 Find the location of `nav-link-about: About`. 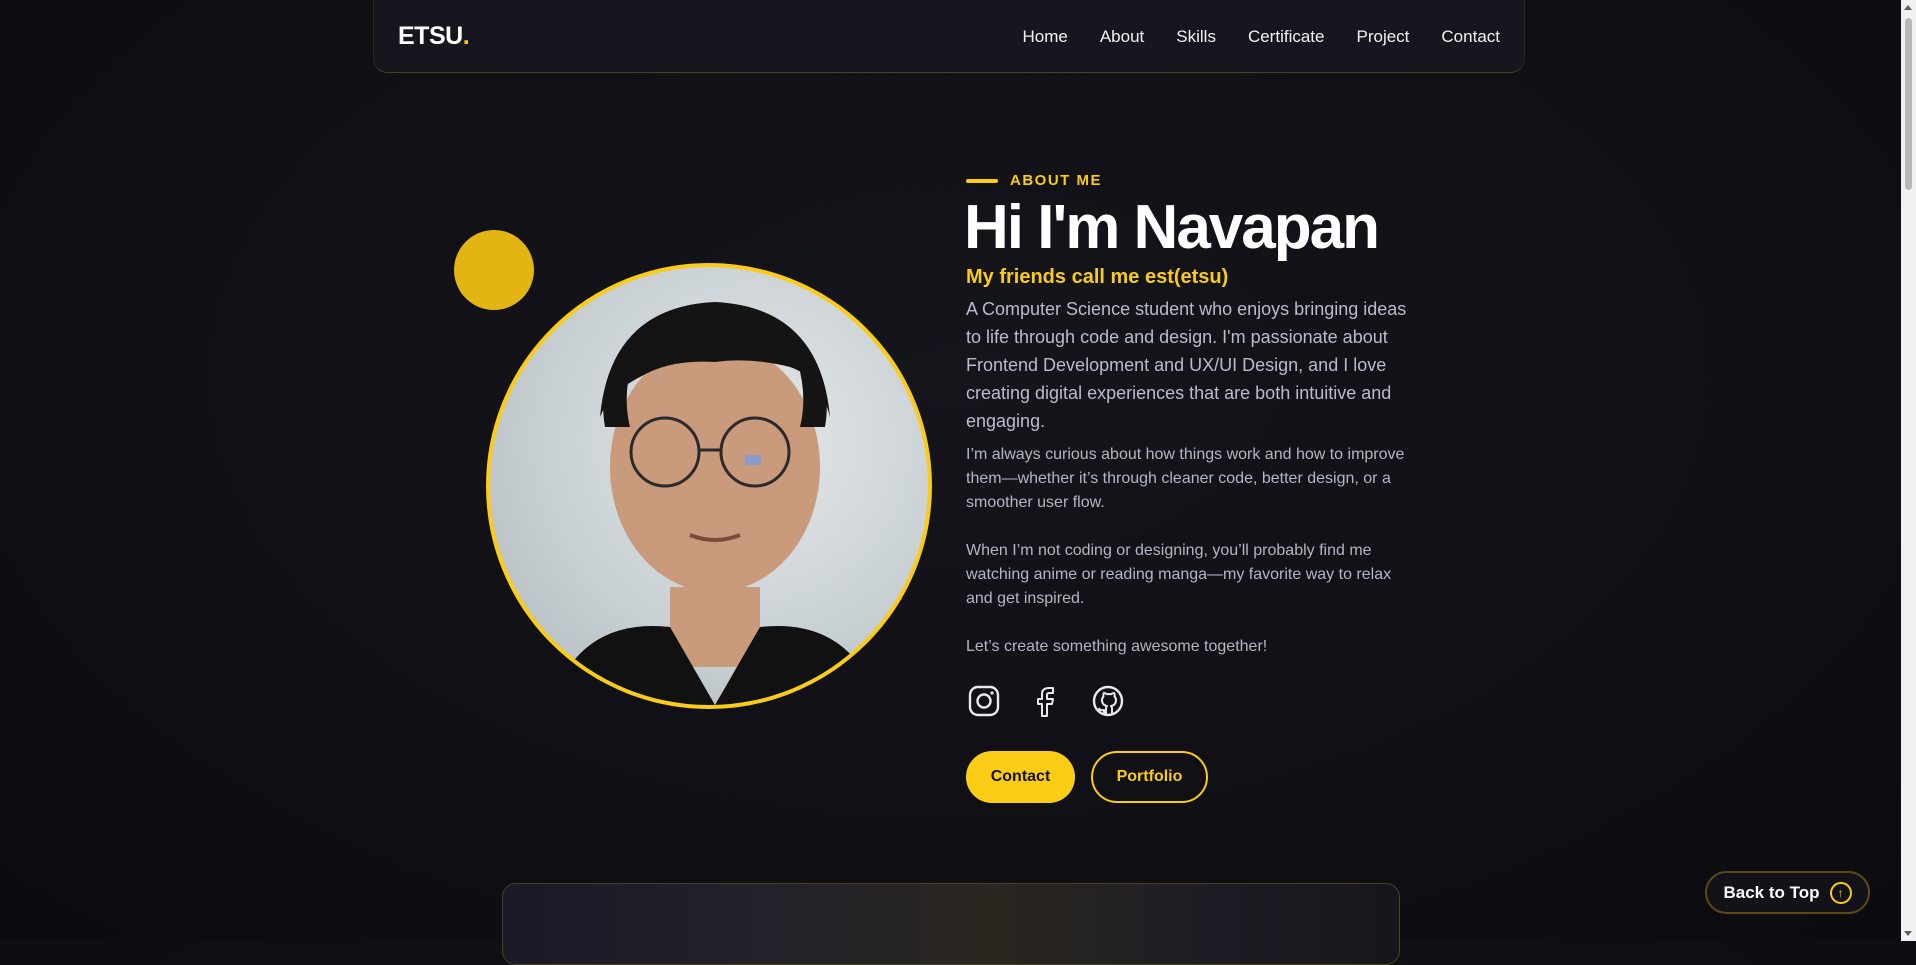

nav-link-about: About is located at coordinates (1122, 37).